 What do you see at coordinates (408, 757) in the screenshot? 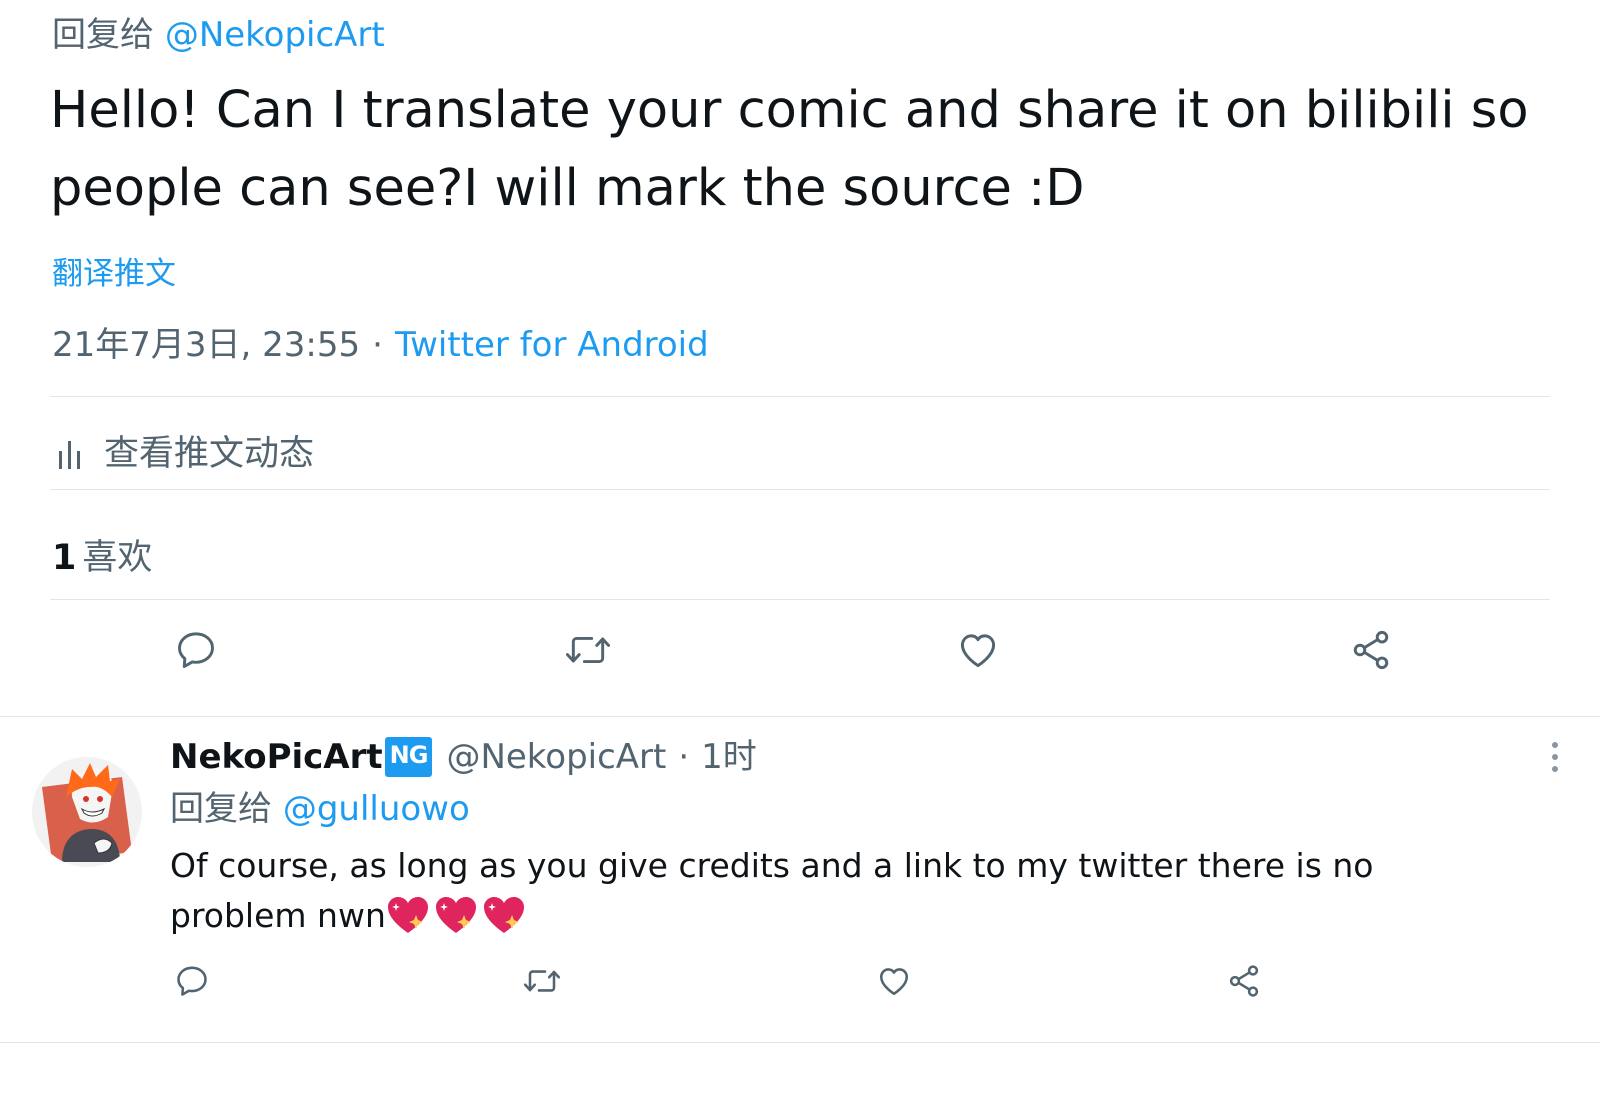
I see `name-badge: NG` at bounding box center [408, 757].